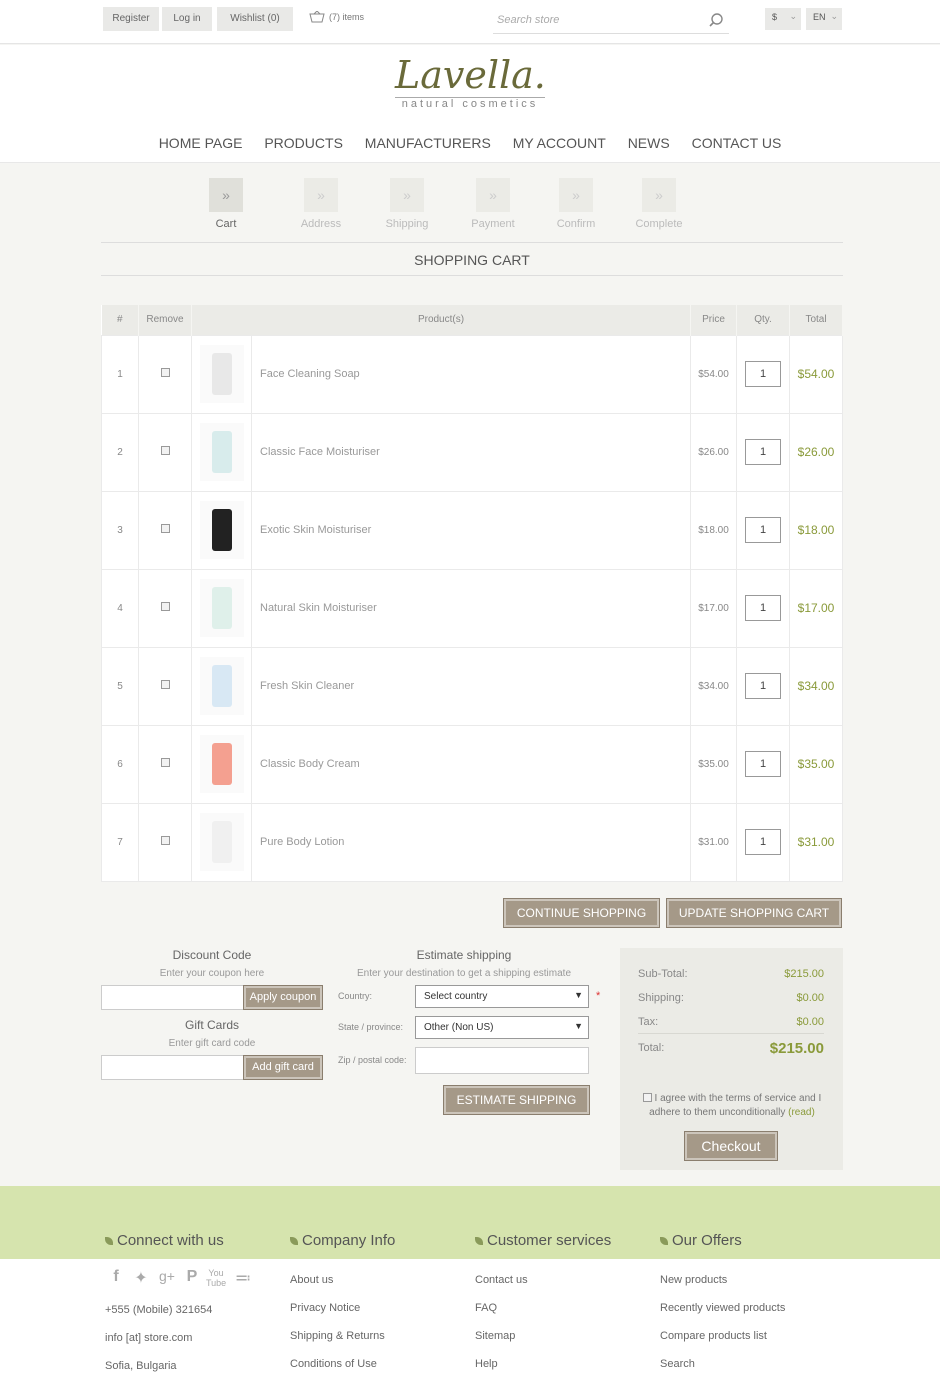 The width and height of the screenshot is (940, 1400). What do you see at coordinates (325, 1308) in the screenshot?
I see `footer-link-privacy: Privacy Notice` at bounding box center [325, 1308].